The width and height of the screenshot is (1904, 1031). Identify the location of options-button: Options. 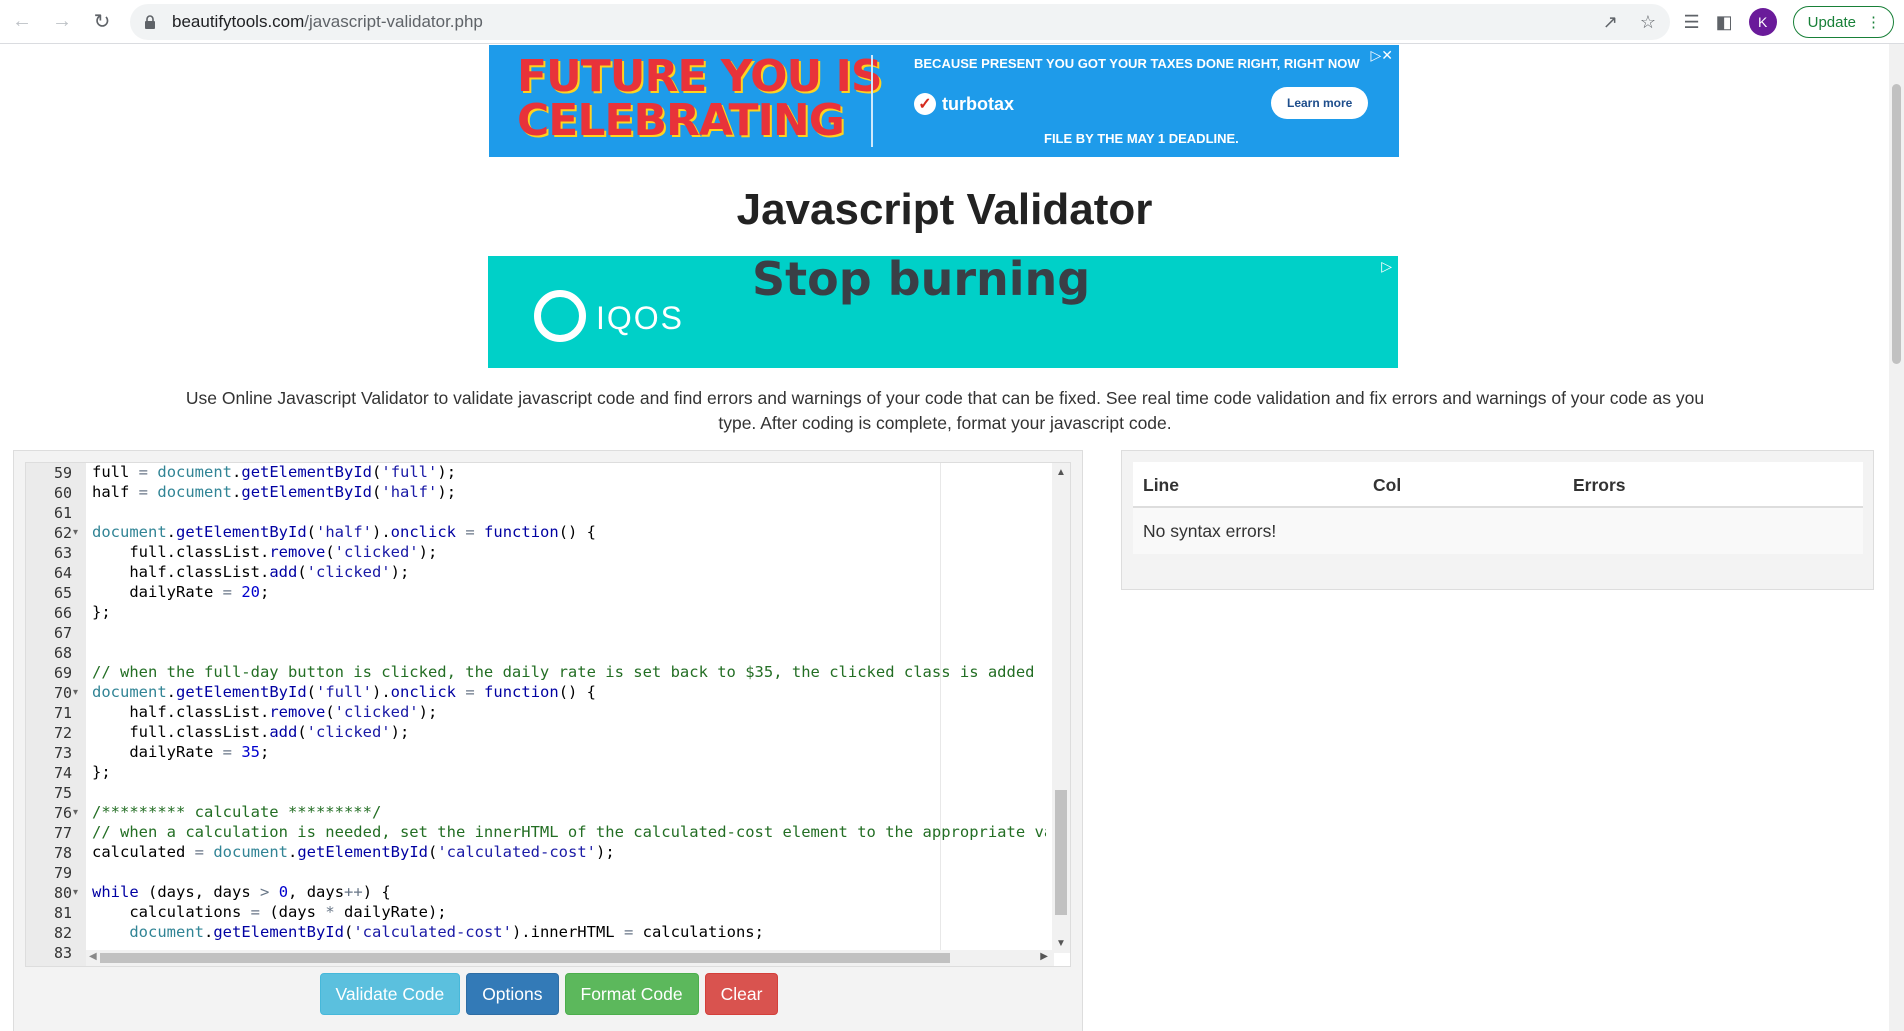
(512, 994).